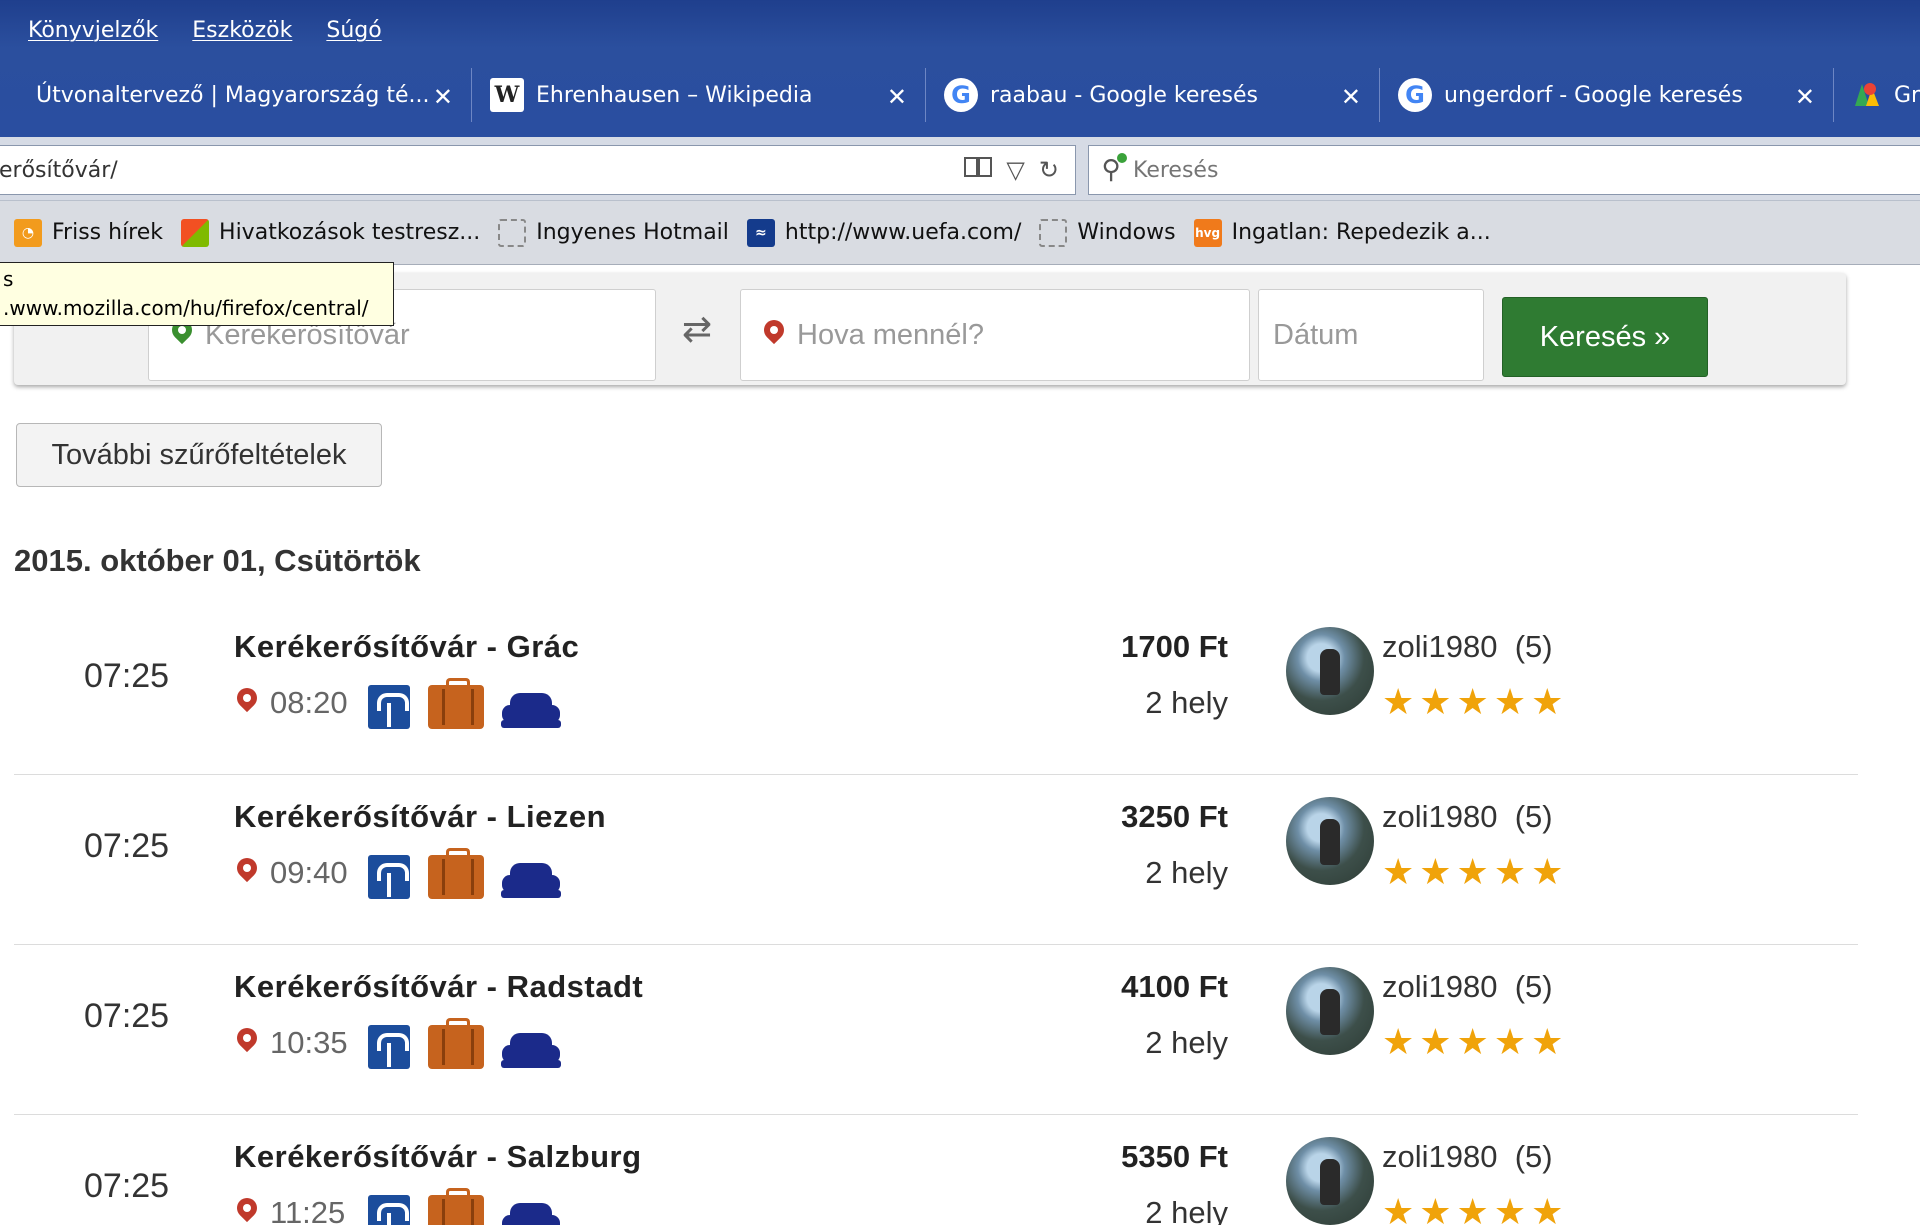 The image size is (1920, 1225). I want to click on link-tooltip: s .www.mozilla.com/hu/firefox/central/, so click(197, 294).